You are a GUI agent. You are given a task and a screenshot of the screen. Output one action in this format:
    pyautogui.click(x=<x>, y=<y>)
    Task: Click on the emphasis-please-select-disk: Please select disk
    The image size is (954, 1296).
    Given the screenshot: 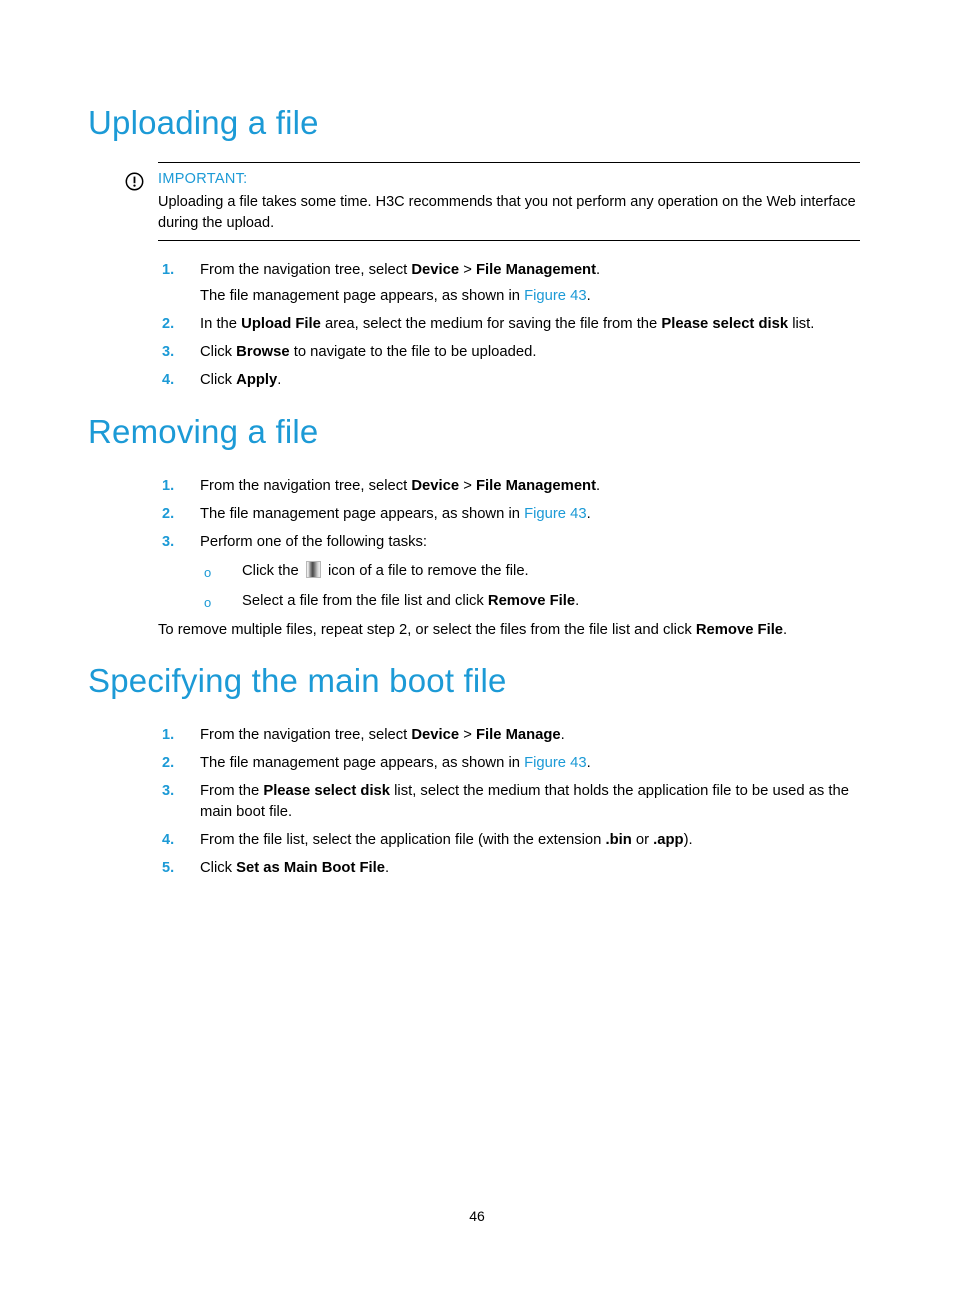 What is the action you would take?
    pyautogui.click(x=725, y=324)
    